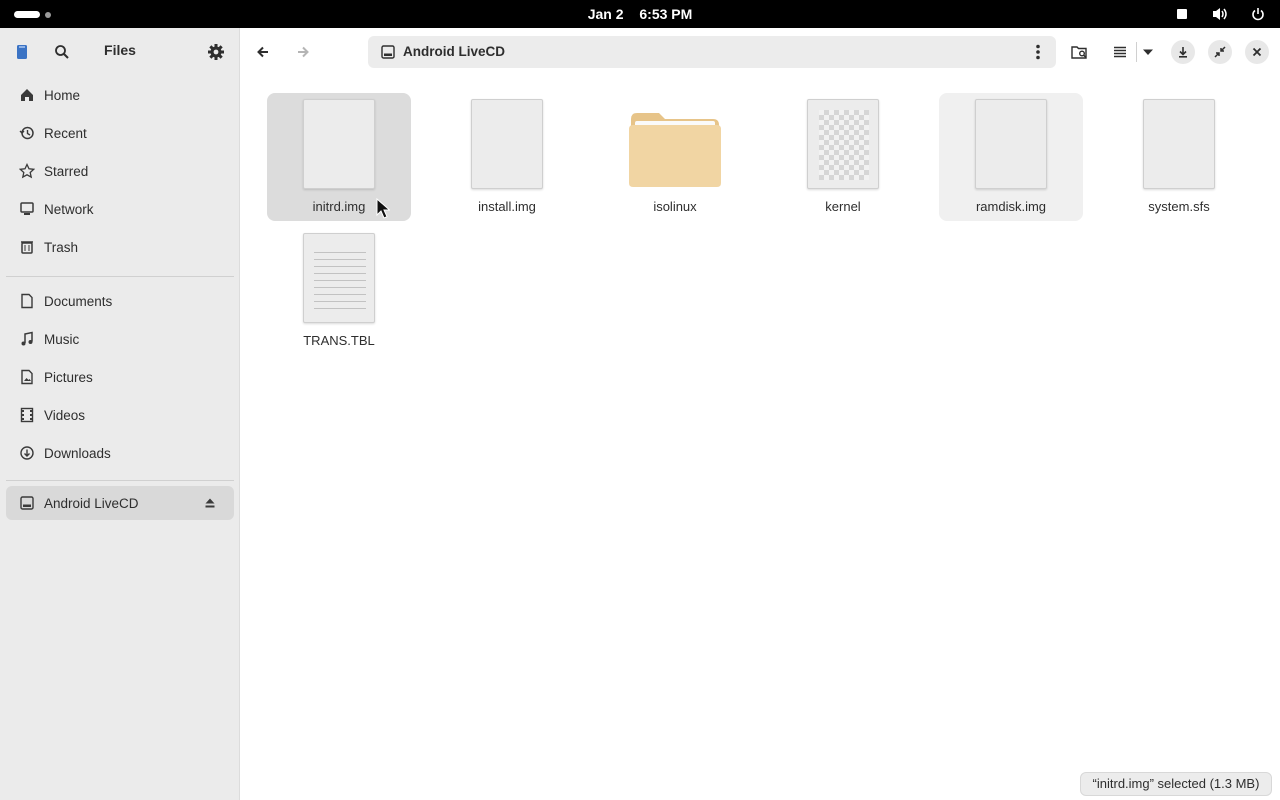 The height and width of the screenshot is (800, 1280). What do you see at coordinates (68, 377) in the screenshot?
I see `sidebar-item-label: Pictures` at bounding box center [68, 377].